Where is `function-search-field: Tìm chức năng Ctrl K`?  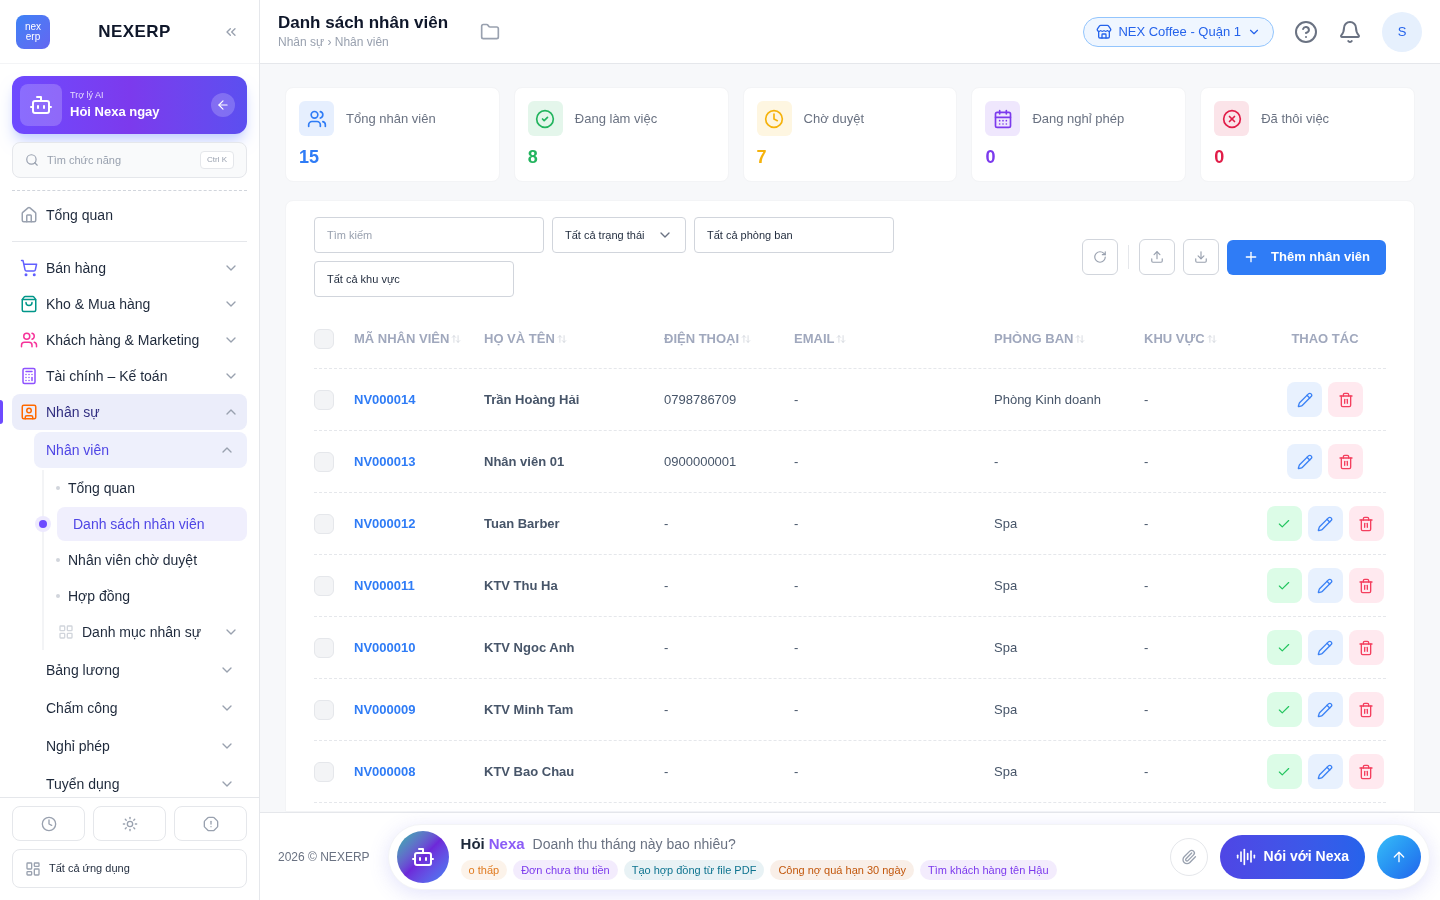
function-search-field: Tìm chức năng Ctrl K is located at coordinates (129, 160).